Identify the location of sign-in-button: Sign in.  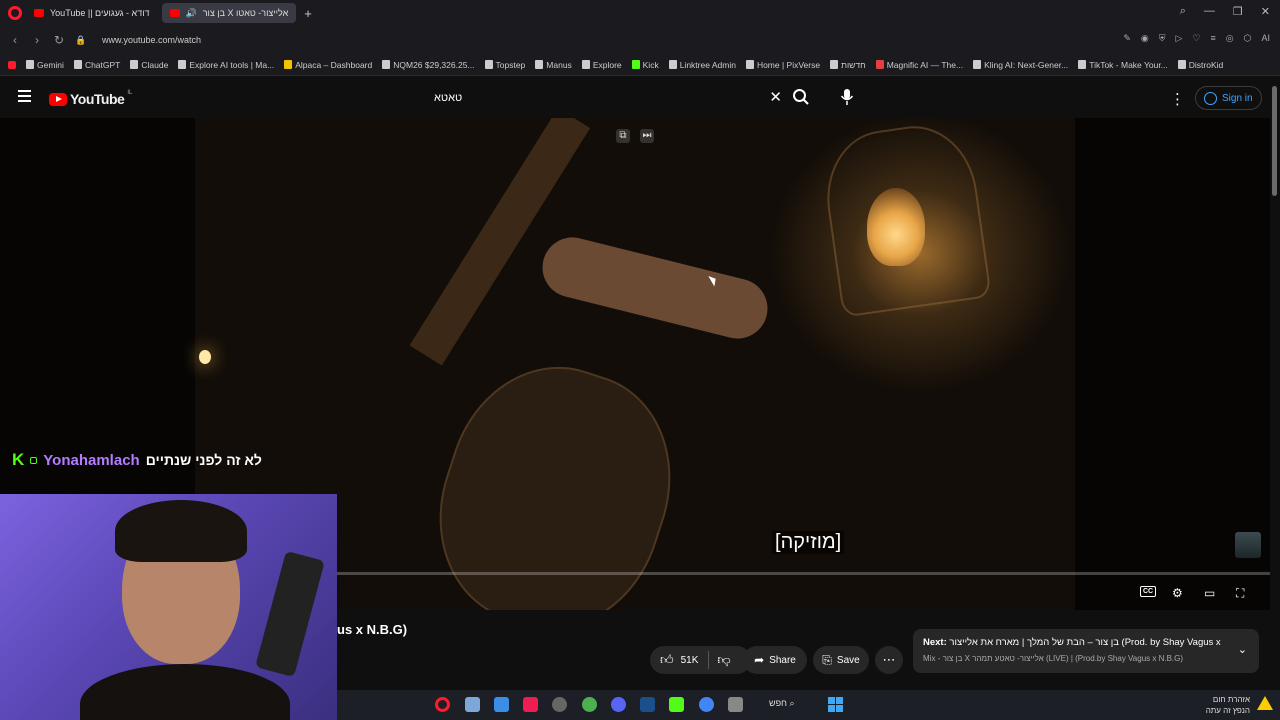
(1228, 98).